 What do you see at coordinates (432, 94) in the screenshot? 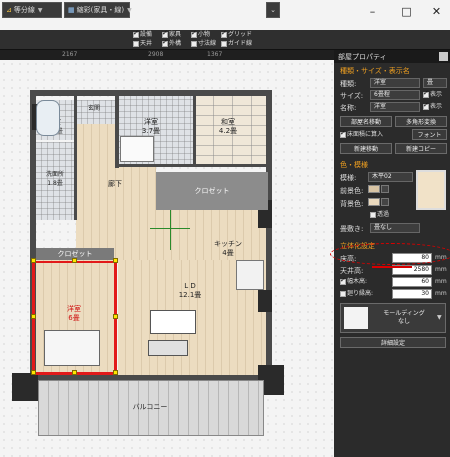
I see `show-checkbox-1: 表示` at bounding box center [432, 94].